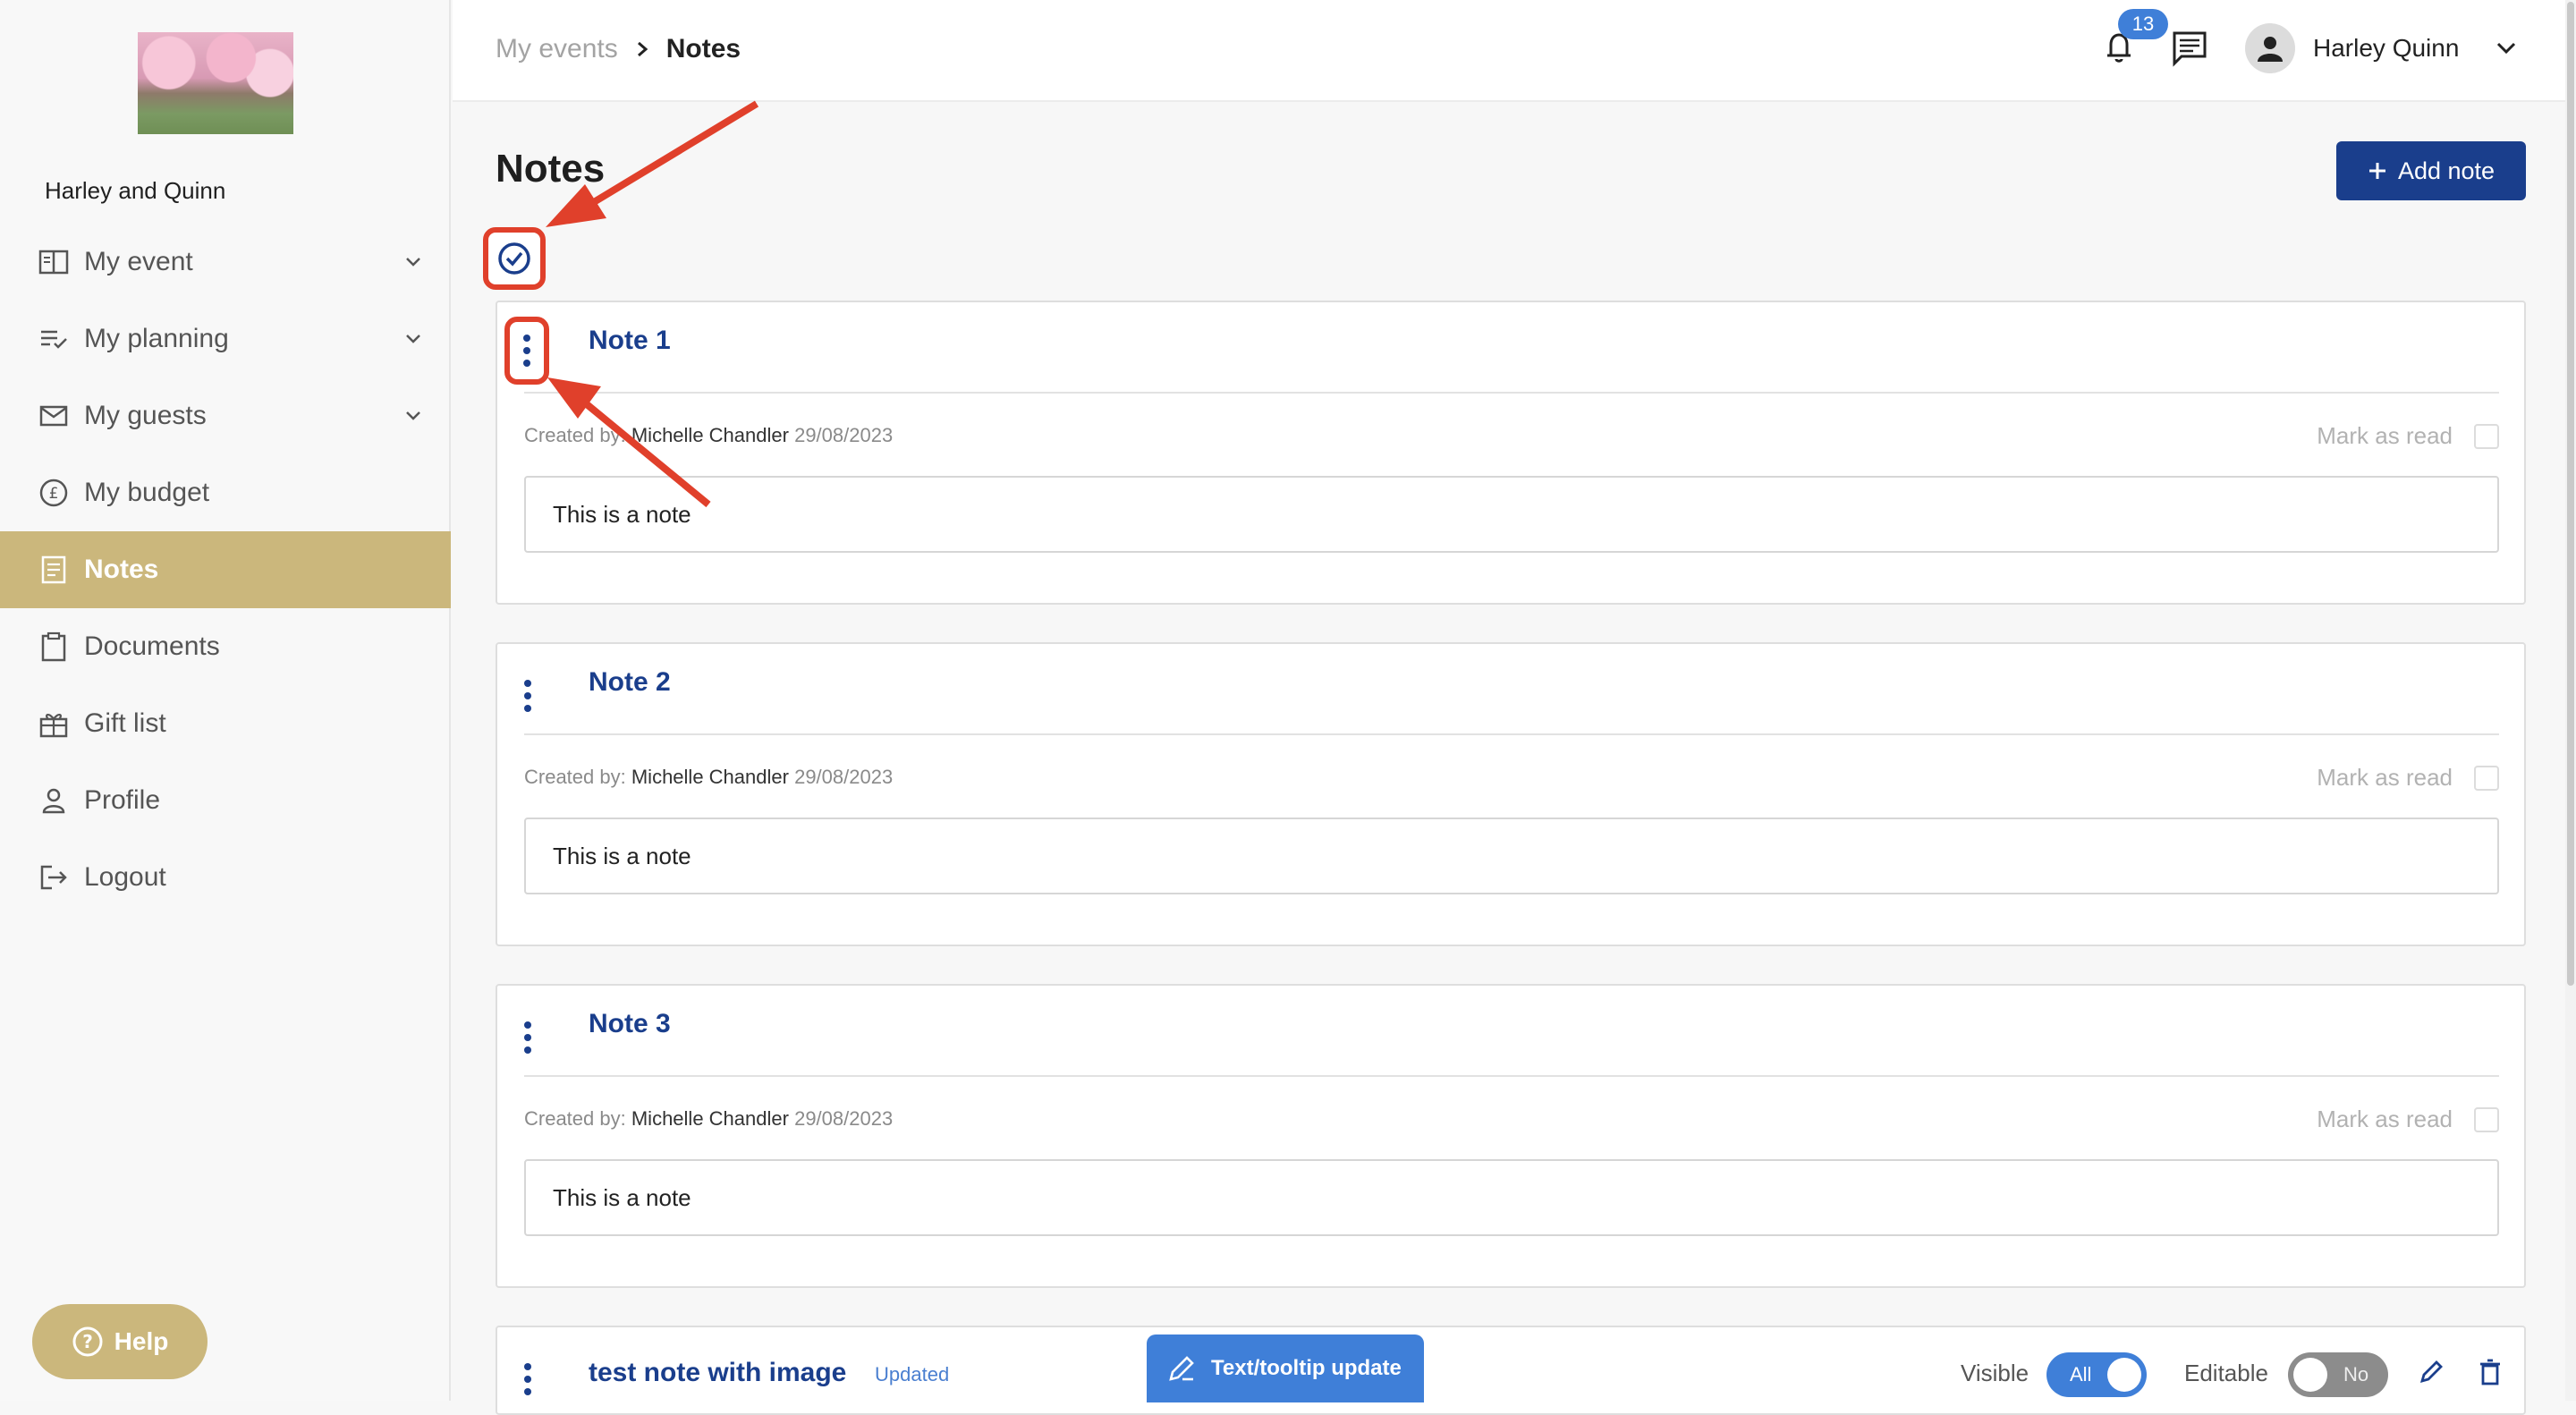 The height and width of the screenshot is (1415, 2576). I want to click on plus-icon, so click(2376, 171).